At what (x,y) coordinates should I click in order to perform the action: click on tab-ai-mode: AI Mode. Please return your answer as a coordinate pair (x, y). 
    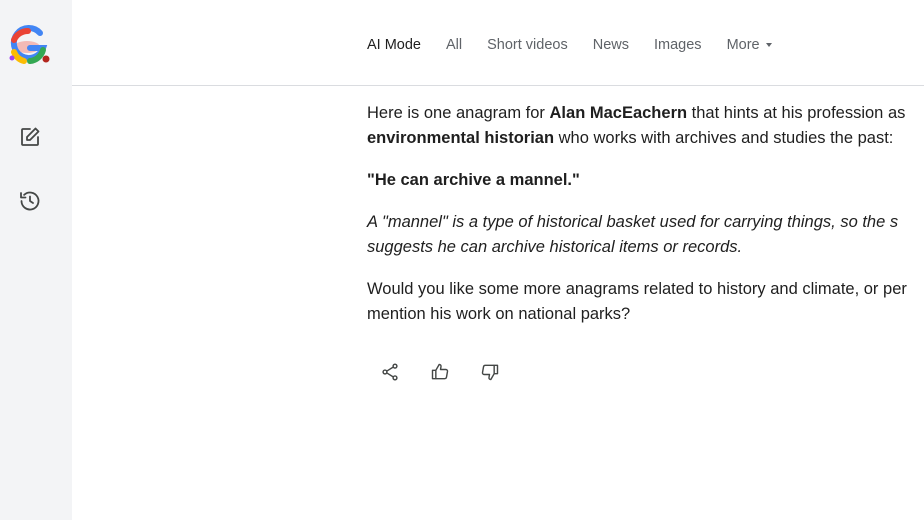
    Looking at the image, I should click on (394, 45).